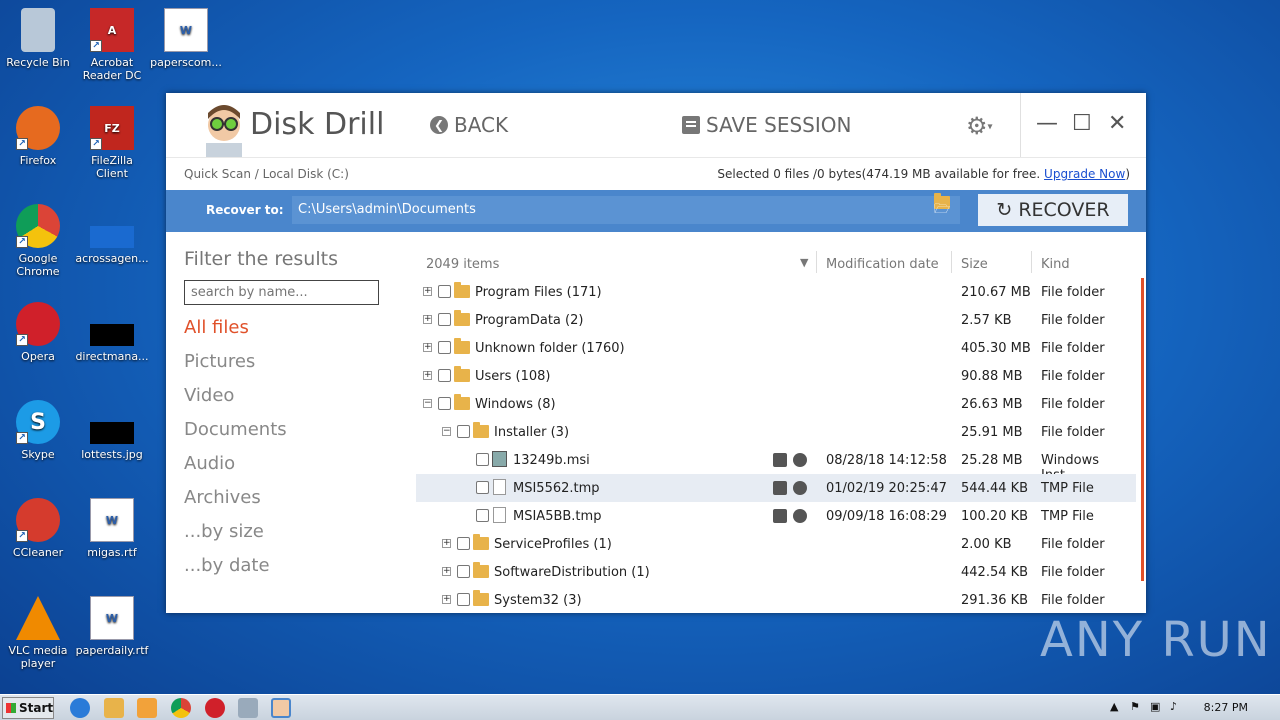 The image size is (1280, 720). Describe the element at coordinates (284, 464) in the screenshot. I see `filter-audio: Audio` at that location.